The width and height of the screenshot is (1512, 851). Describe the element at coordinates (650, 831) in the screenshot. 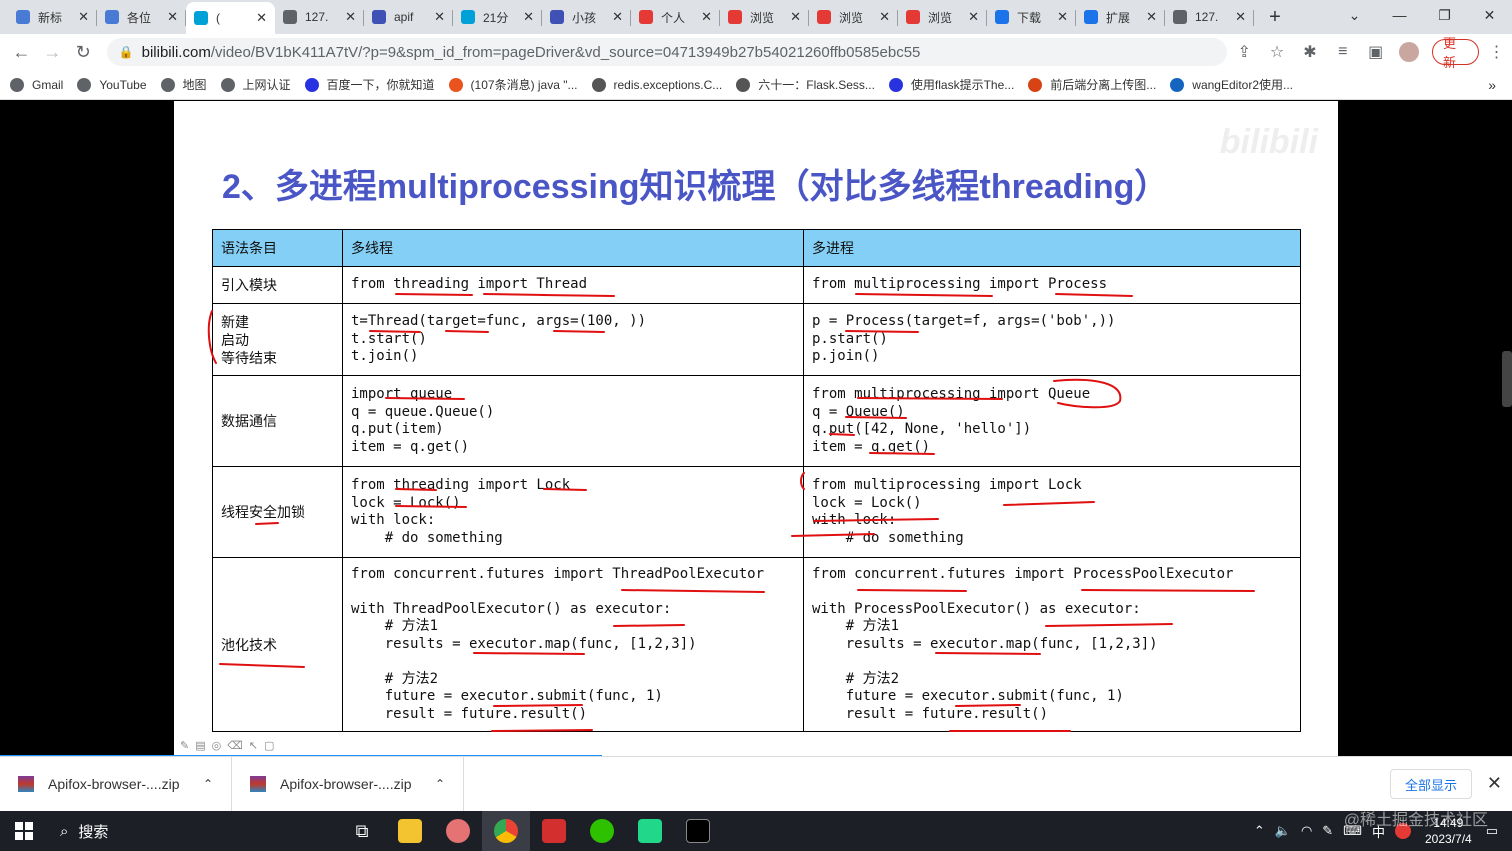

I see `pycharm-icon` at that location.